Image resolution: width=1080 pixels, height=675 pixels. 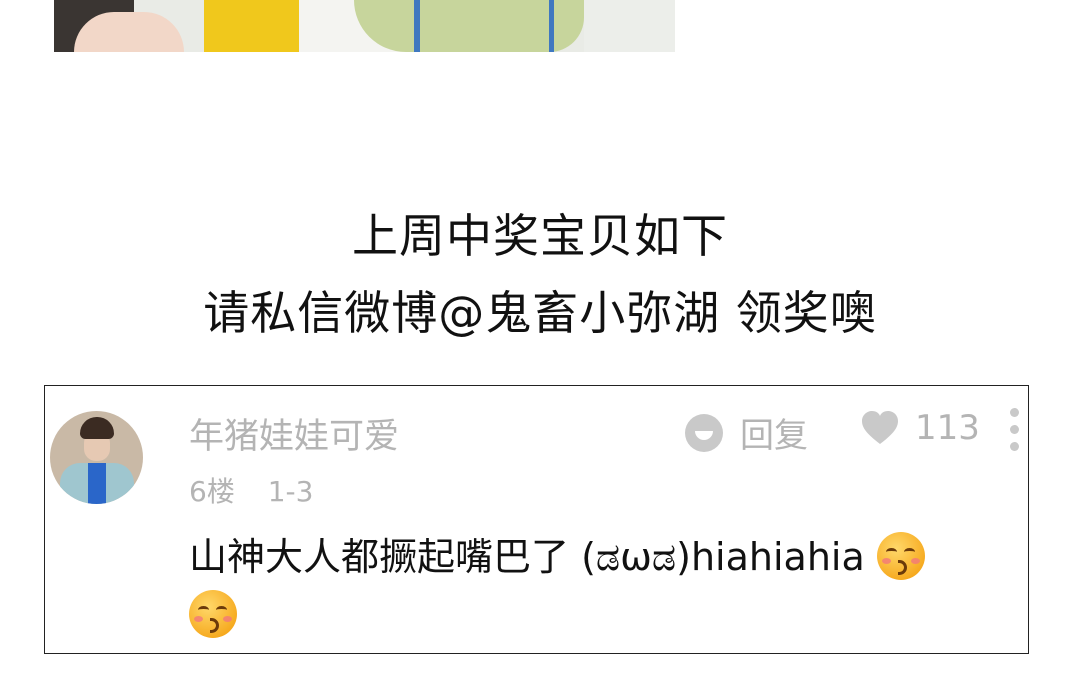 I want to click on comment-text: 山神大人都撅起嘴巴了 (ಡωಡ)hiahiahia, so click(x=533, y=557).